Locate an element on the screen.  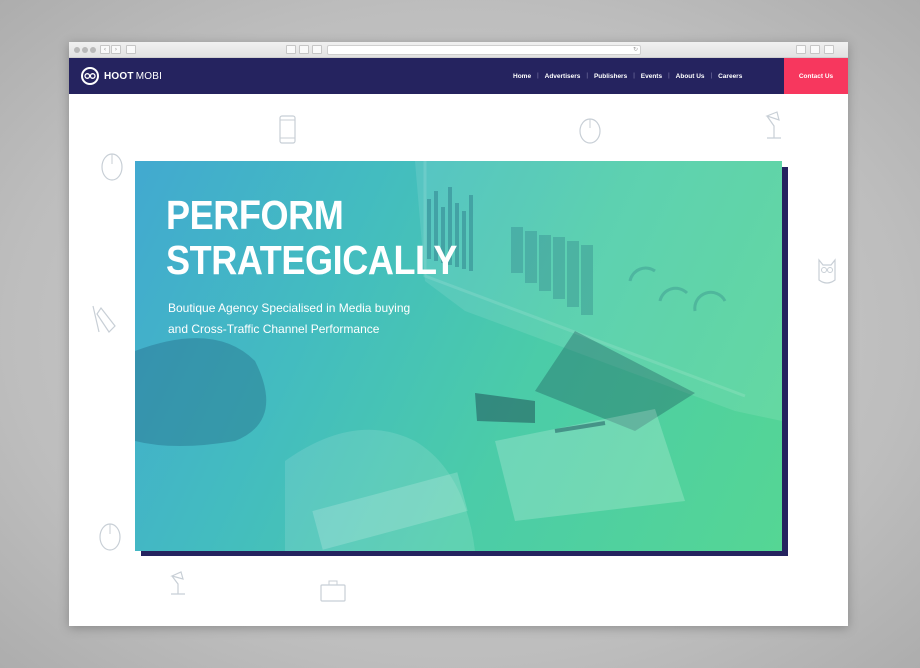
forward-button: › is located at coordinates (116, 49).